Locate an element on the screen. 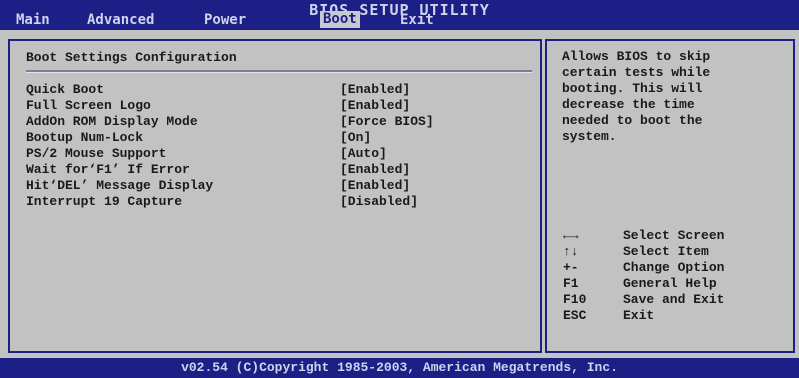 The width and height of the screenshot is (799, 378). setting-label: Interrupt 19 Capture is located at coordinates (104, 201).